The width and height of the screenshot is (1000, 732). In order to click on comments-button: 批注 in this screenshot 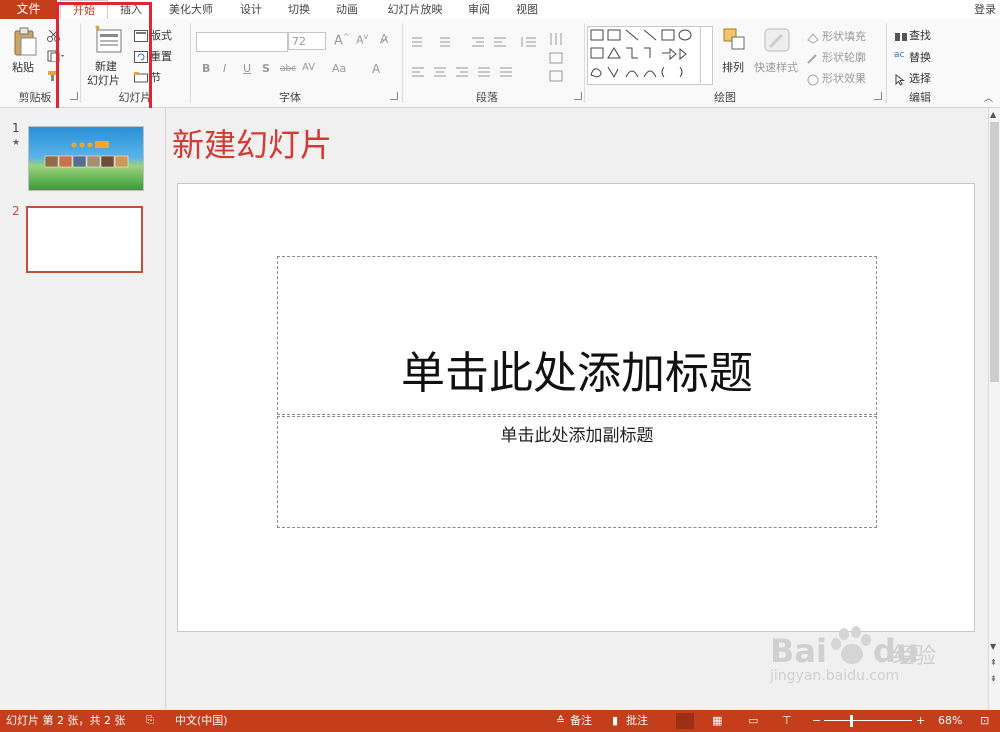, I will do `click(637, 721)`.